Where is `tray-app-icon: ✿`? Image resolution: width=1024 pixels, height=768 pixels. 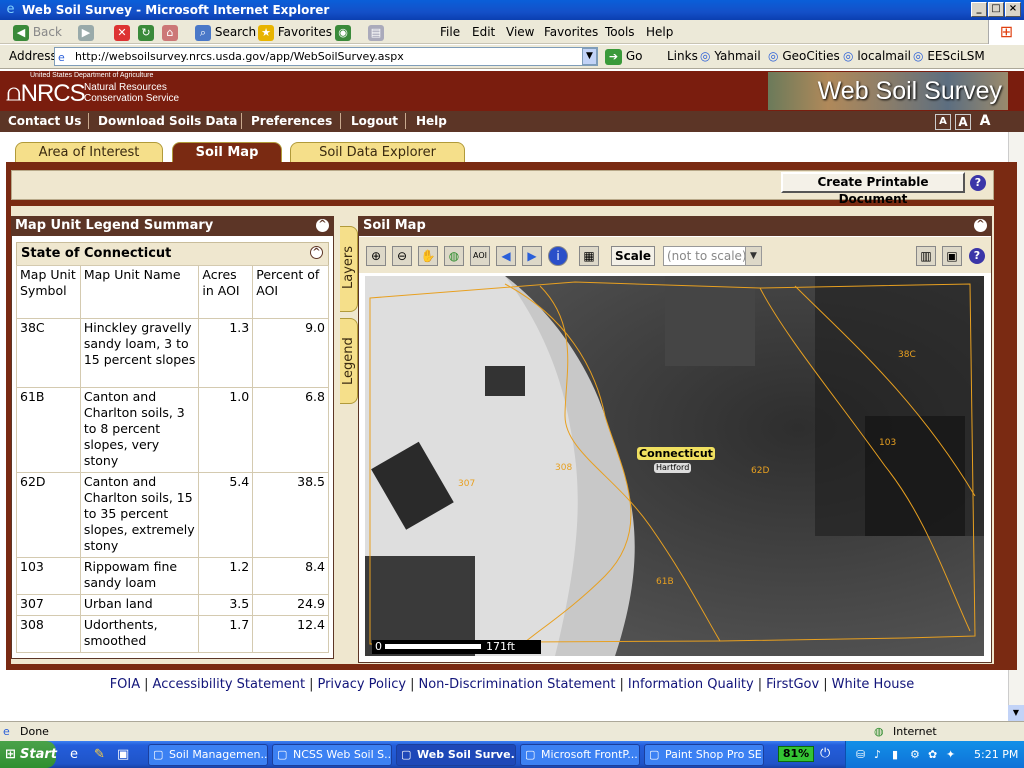
tray-app-icon: ✿ is located at coordinates (932, 754).